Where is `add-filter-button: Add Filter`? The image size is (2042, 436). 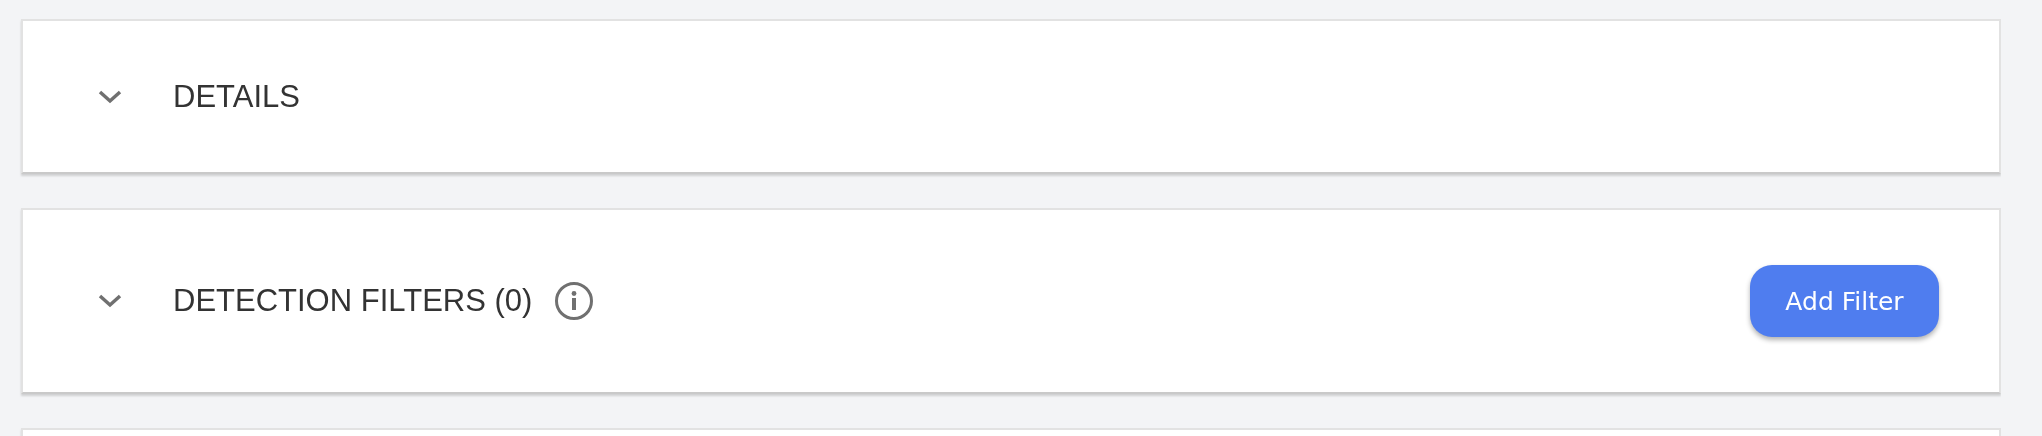
add-filter-button: Add Filter is located at coordinates (1844, 301).